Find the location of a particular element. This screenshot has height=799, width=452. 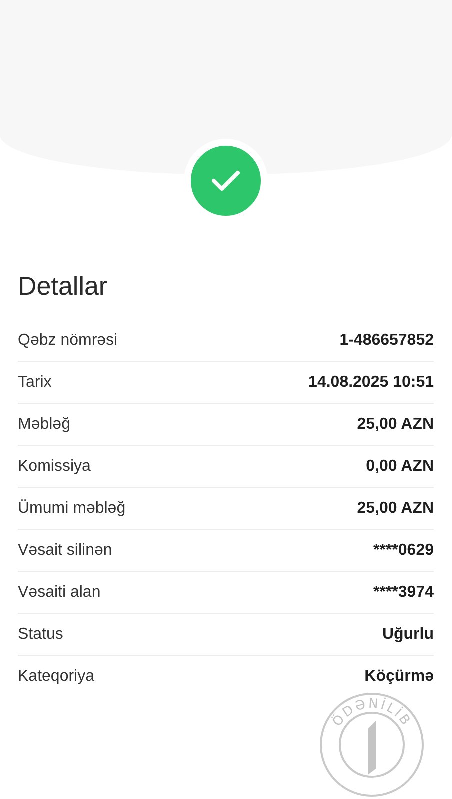

detail-label: Status is located at coordinates (41, 635).